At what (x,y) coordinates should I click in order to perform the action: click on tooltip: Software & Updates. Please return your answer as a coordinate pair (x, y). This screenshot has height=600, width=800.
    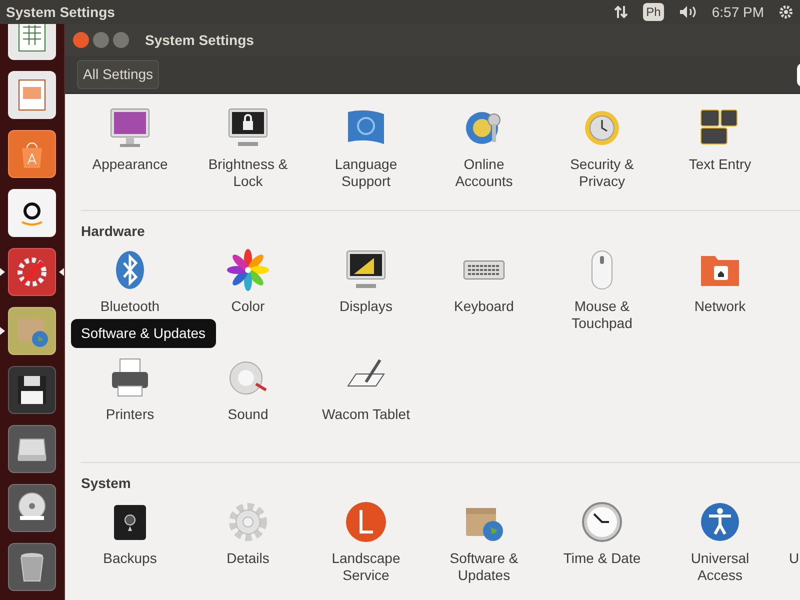
    Looking at the image, I should click on (143, 333).